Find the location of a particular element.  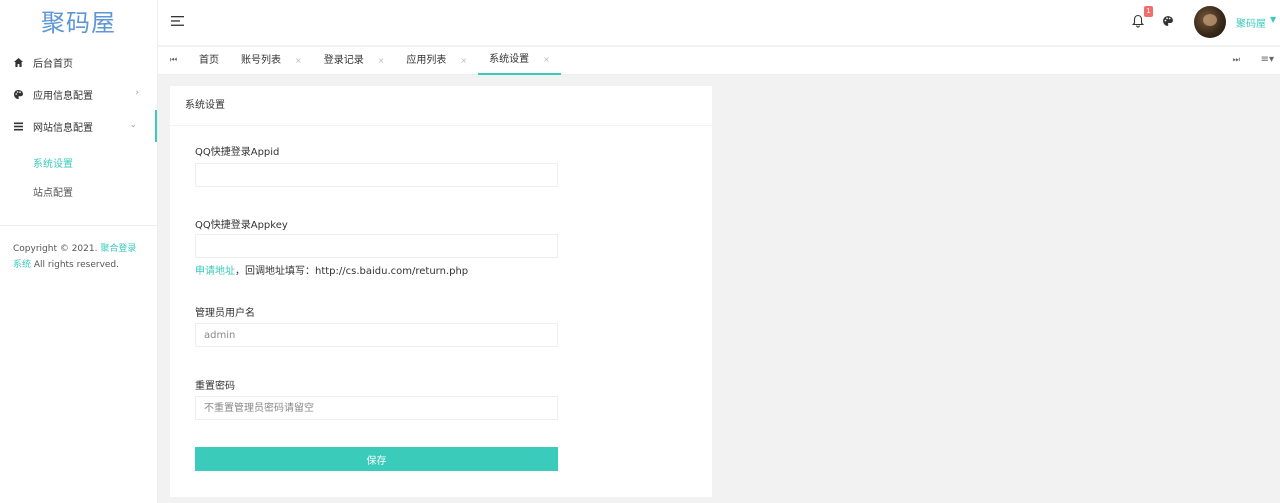

appkey-label: QQ快捷登录Appkey is located at coordinates (241, 225).